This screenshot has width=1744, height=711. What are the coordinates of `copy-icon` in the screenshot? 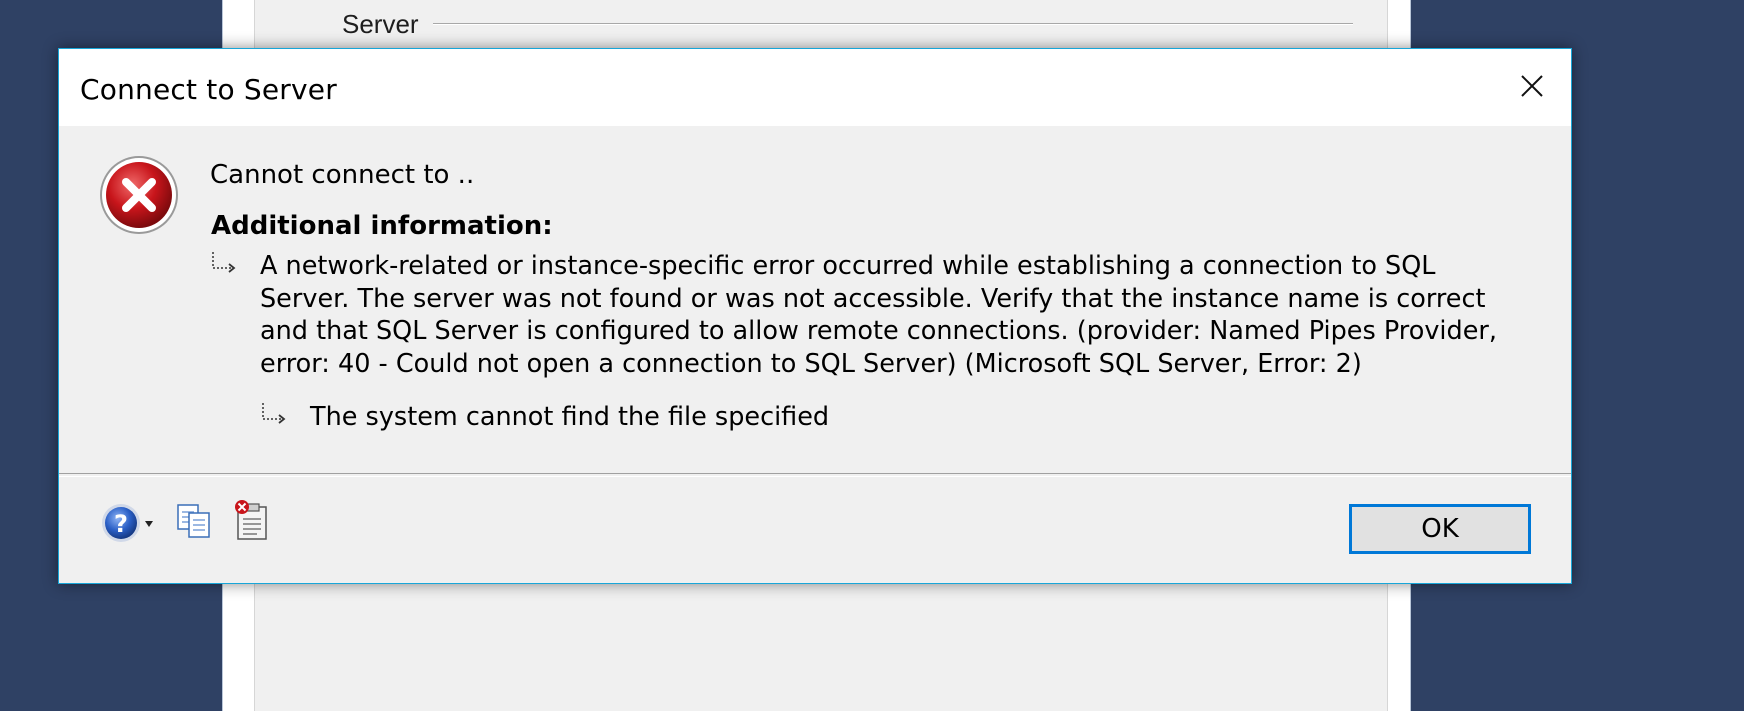 It's located at (193, 521).